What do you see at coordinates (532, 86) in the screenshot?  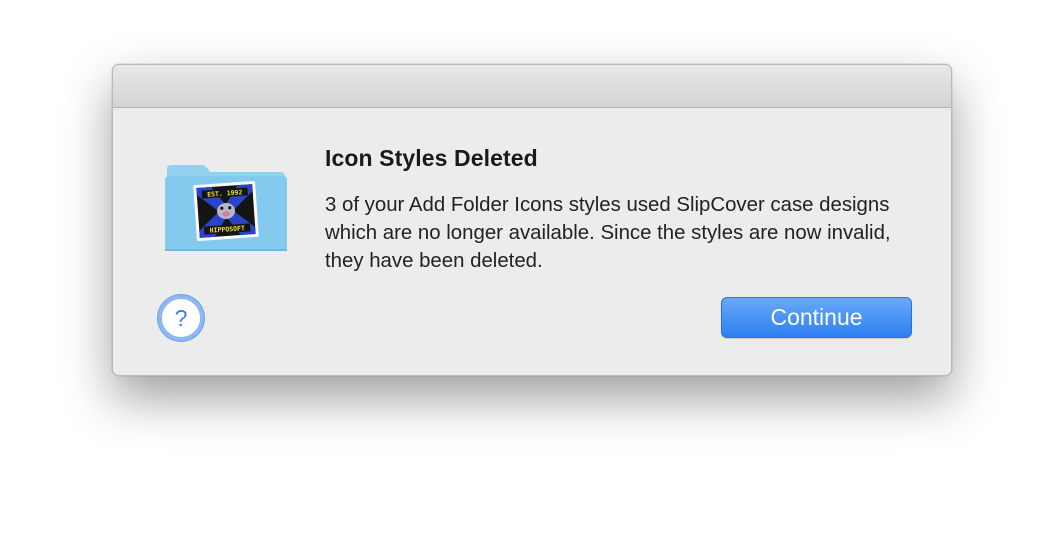 I see `dialog-titlebar` at bounding box center [532, 86].